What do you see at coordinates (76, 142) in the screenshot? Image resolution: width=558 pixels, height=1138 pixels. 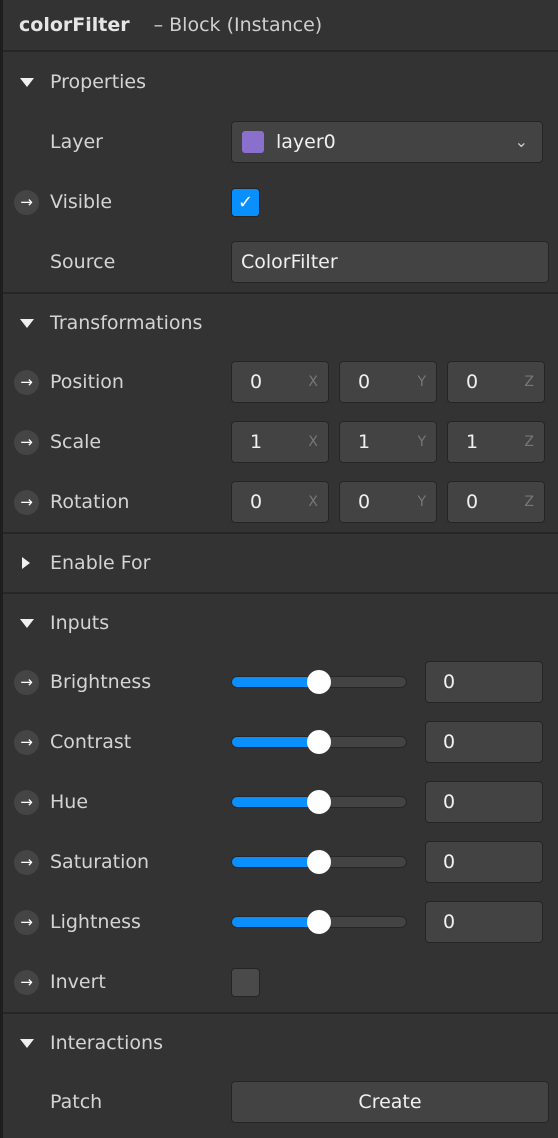 I see `layer-label: Layer` at bounding box center [76, 142].